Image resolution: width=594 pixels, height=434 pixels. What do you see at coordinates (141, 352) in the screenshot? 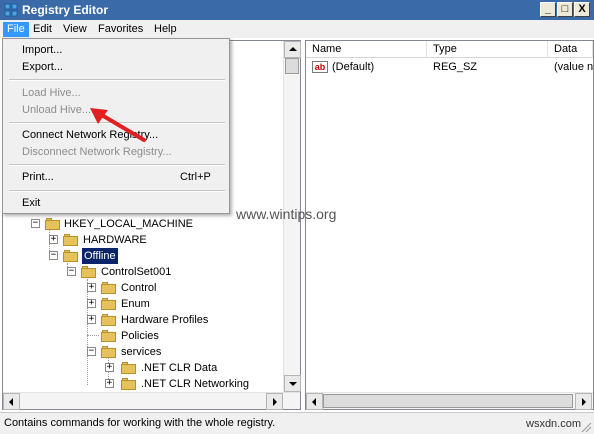
I see `tree-label: services` at bounding box center [141, 352].